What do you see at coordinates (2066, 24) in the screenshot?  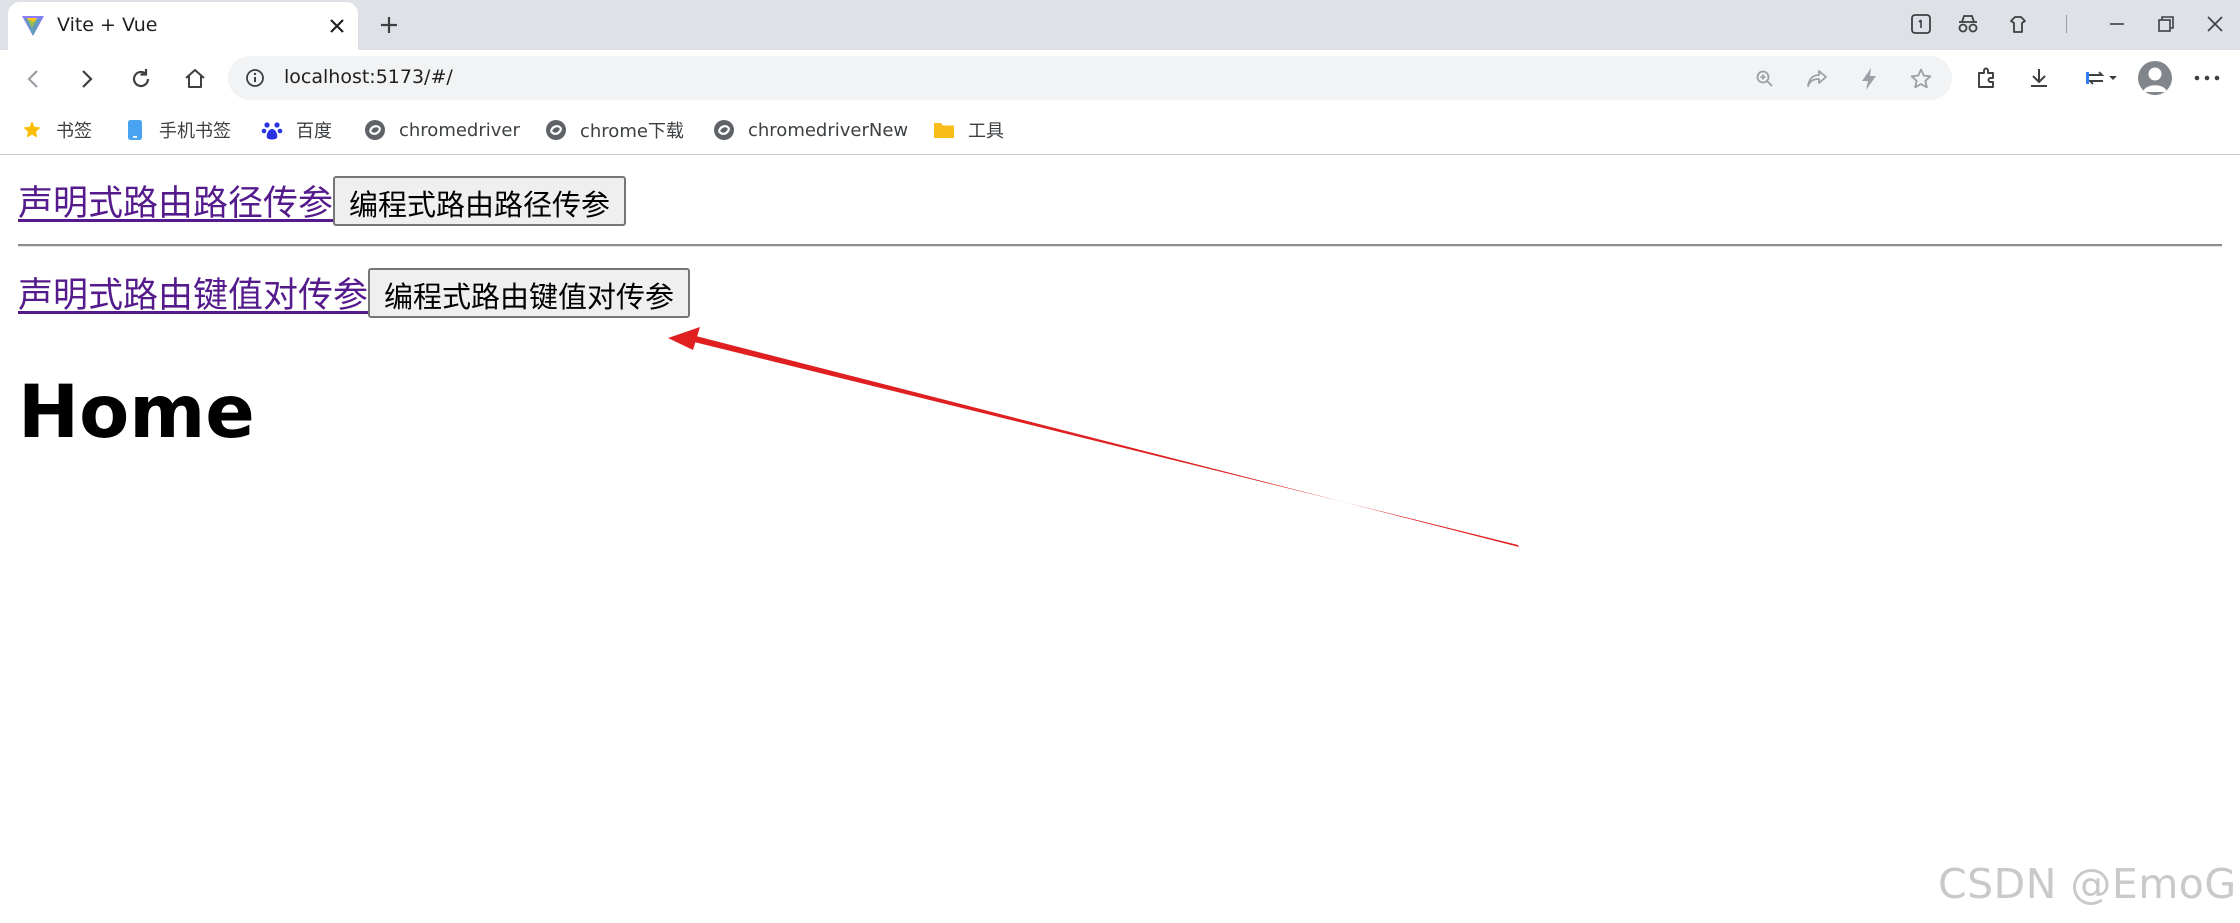 I see `window-controls-divider` at bounding box center [2066, 24].